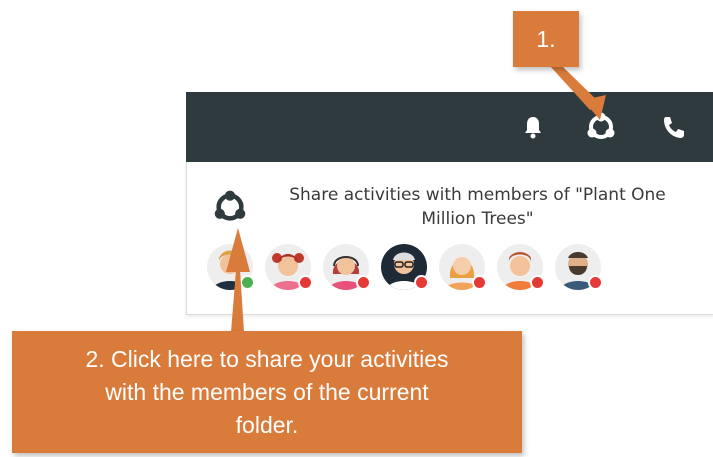 The height and width of the screenshot is (457, 713). I want to click on member-avatars, so click(405, 267).